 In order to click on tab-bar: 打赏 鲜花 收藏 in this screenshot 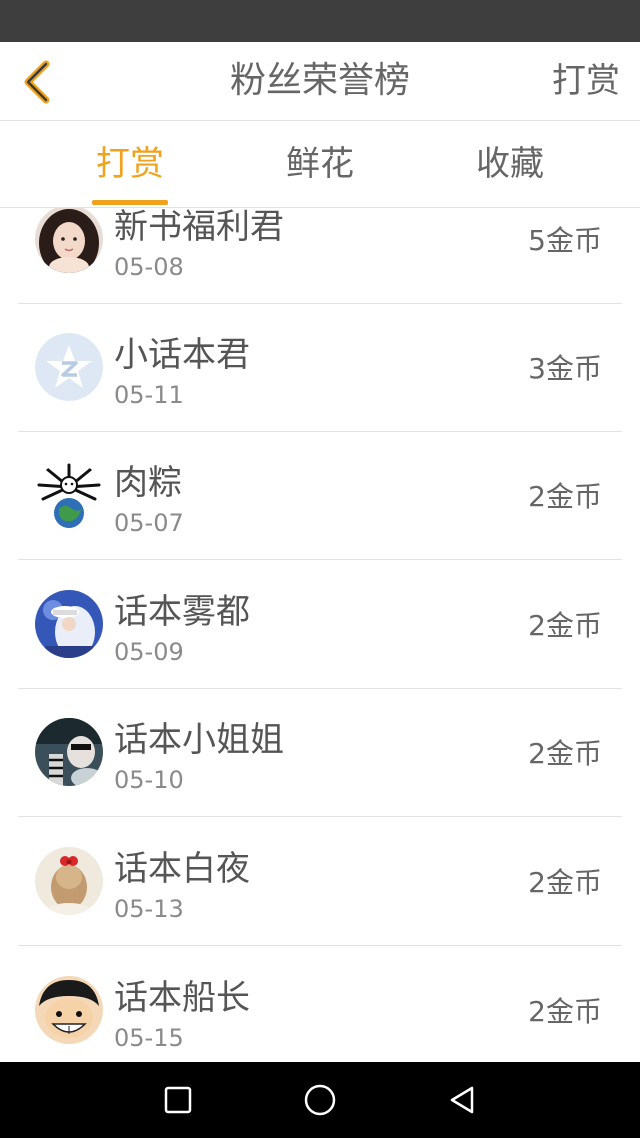, I will do `click(320, 164)`.